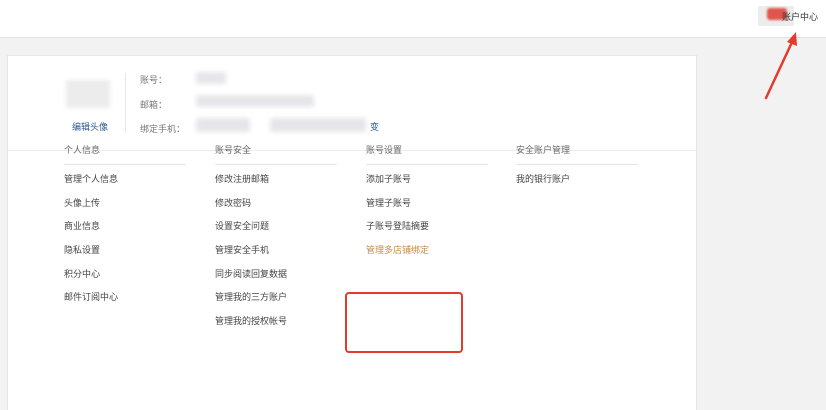 The height and width of the screenshot is (410, 826). Describe the element at coordinates (255, 101) in the screenshot. I see `email-value-redacted` at that location.